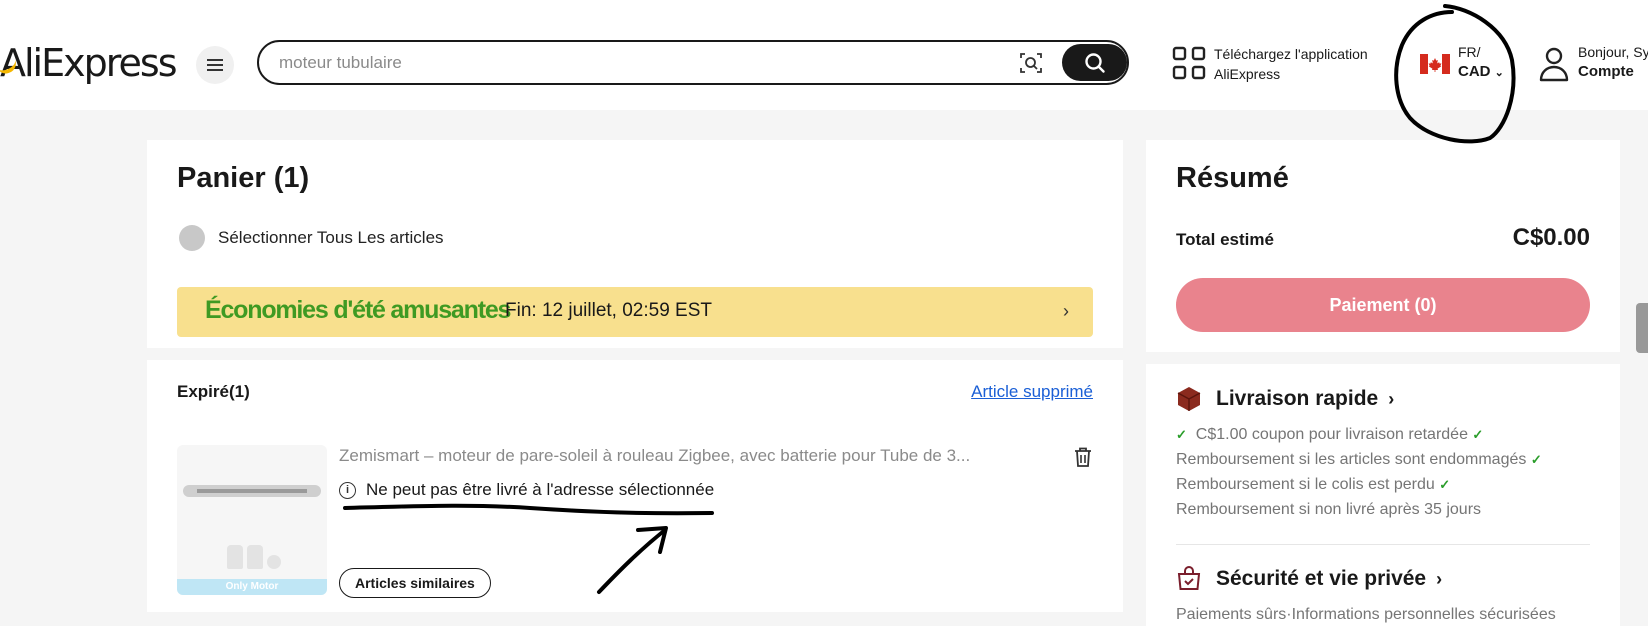  I want to click on security-title: Sécurité et vie privée, so click(1321, 578).